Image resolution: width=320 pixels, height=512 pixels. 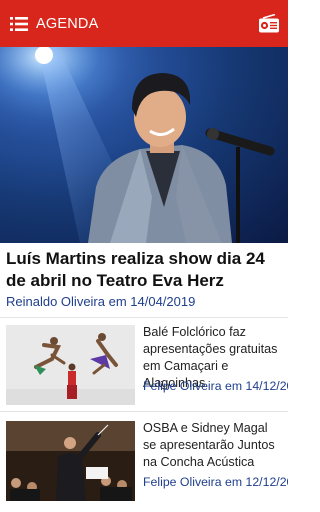 I want to click on dancers-image, so click(x=70, y=365).